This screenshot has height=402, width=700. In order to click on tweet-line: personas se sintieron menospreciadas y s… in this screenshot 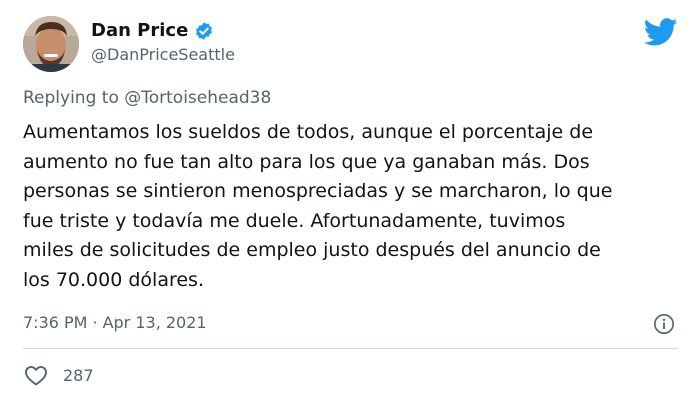, I will do `click(318, 191)`.